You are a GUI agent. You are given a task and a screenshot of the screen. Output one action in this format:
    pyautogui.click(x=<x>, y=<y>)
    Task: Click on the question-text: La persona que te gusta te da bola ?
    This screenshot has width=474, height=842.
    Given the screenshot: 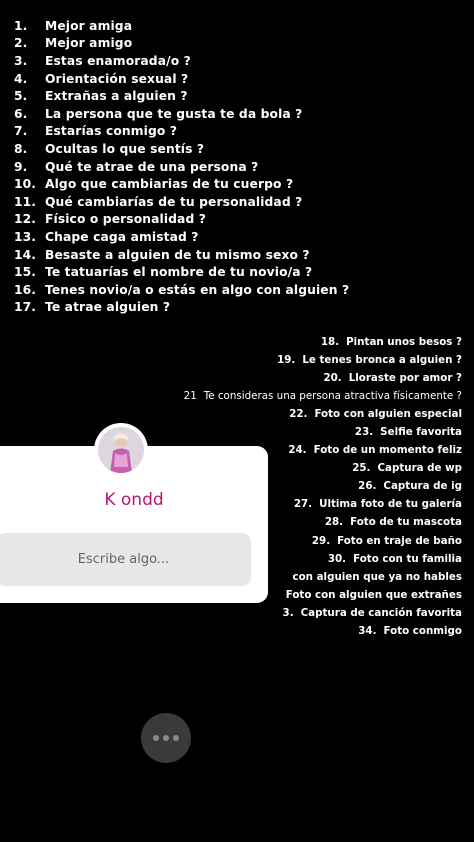 What is the action you would take?
    pyautogui.click(x=174, y=113)
    